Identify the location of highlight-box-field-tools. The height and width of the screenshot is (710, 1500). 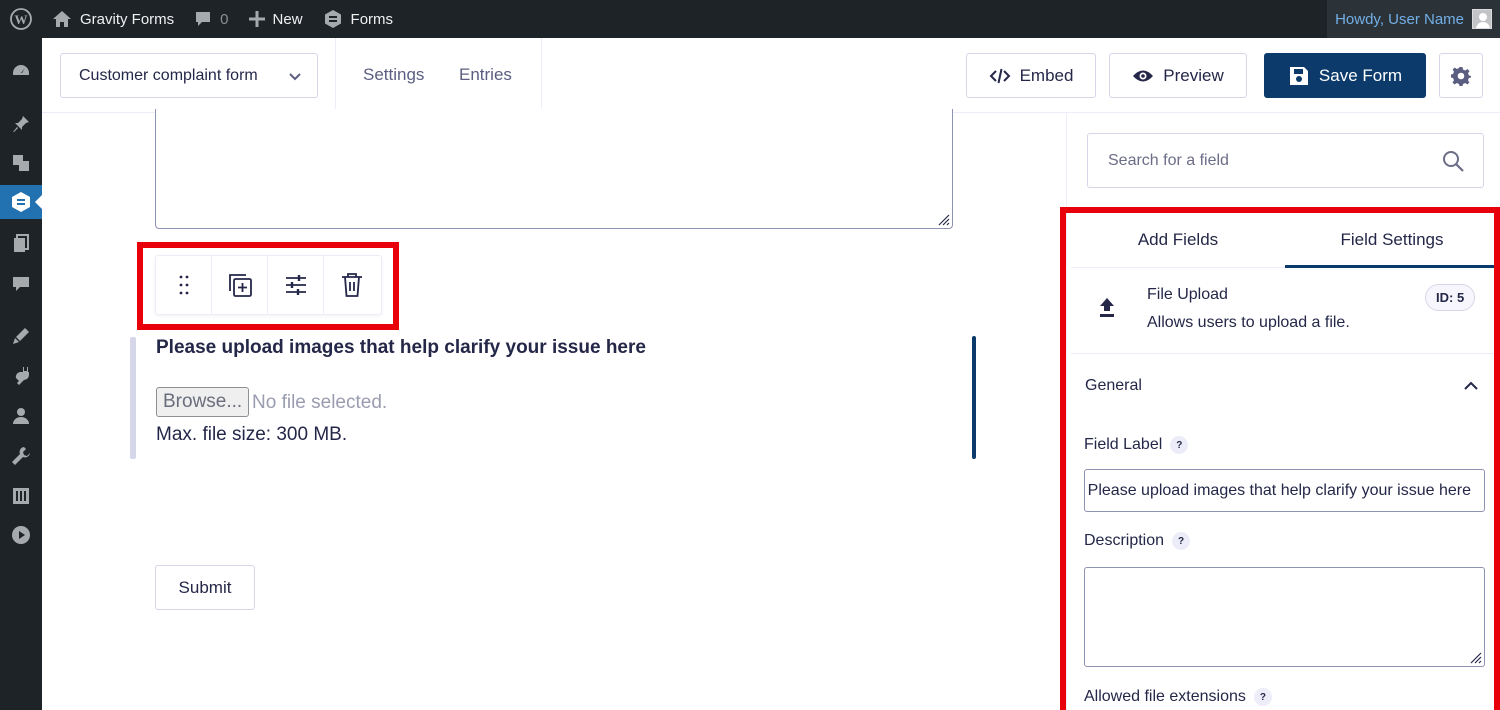
(268, 286).